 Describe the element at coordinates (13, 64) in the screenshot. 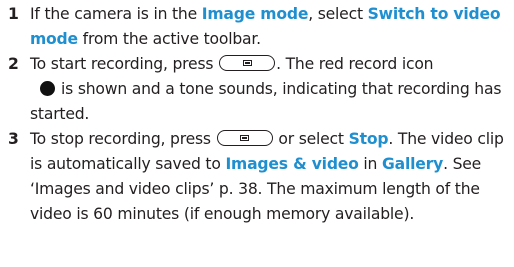

I see `step-number: 2` at that location.